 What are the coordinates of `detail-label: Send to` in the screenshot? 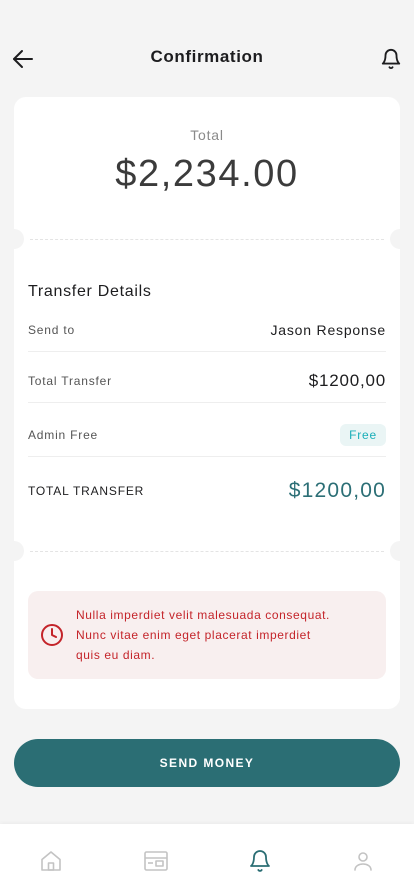 It's located at (51, 329).